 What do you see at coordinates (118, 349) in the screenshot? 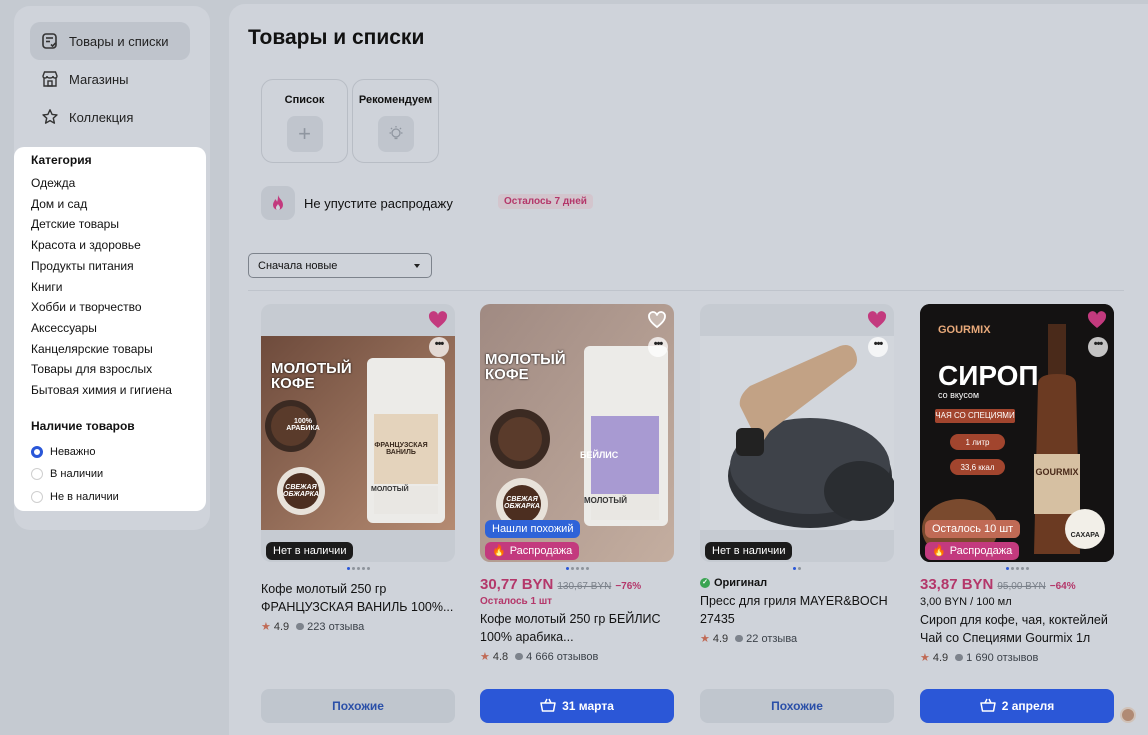
I see `category-item: Канцелярские товары` at bounding box center [118, 349].